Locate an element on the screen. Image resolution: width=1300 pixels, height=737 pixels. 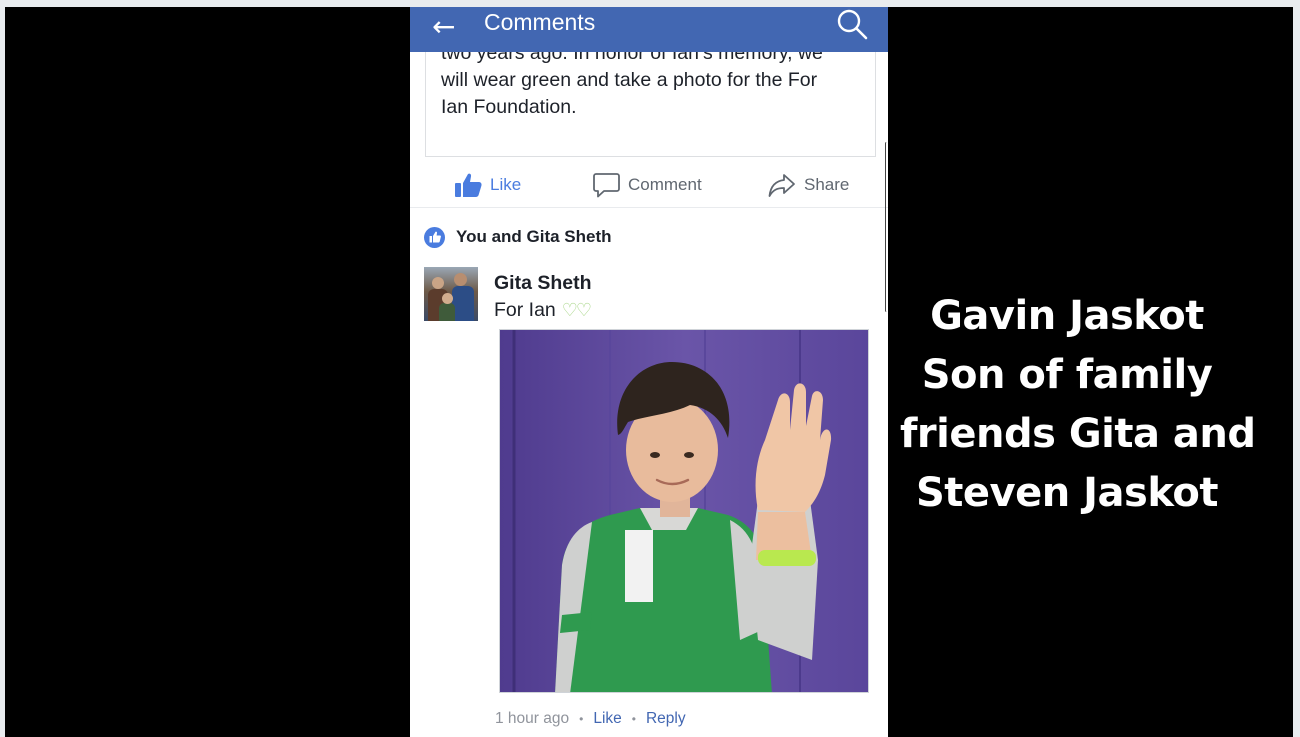
caption-line: Steven Jaskot is located at coordinates (1067, 493).